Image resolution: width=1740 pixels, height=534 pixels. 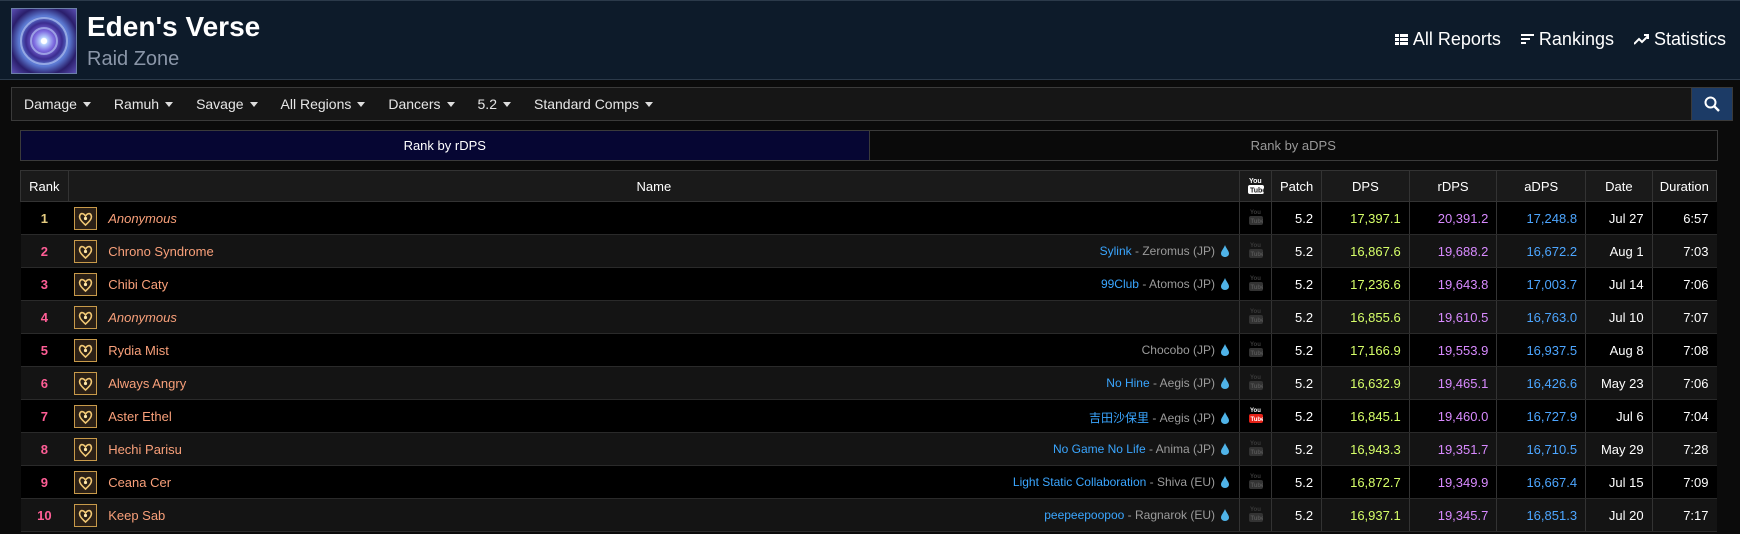 What do you see at coordinates (1684, 186) in the screenshot?
I see `col-duration: Duration` at bounding box center [1684, 186].